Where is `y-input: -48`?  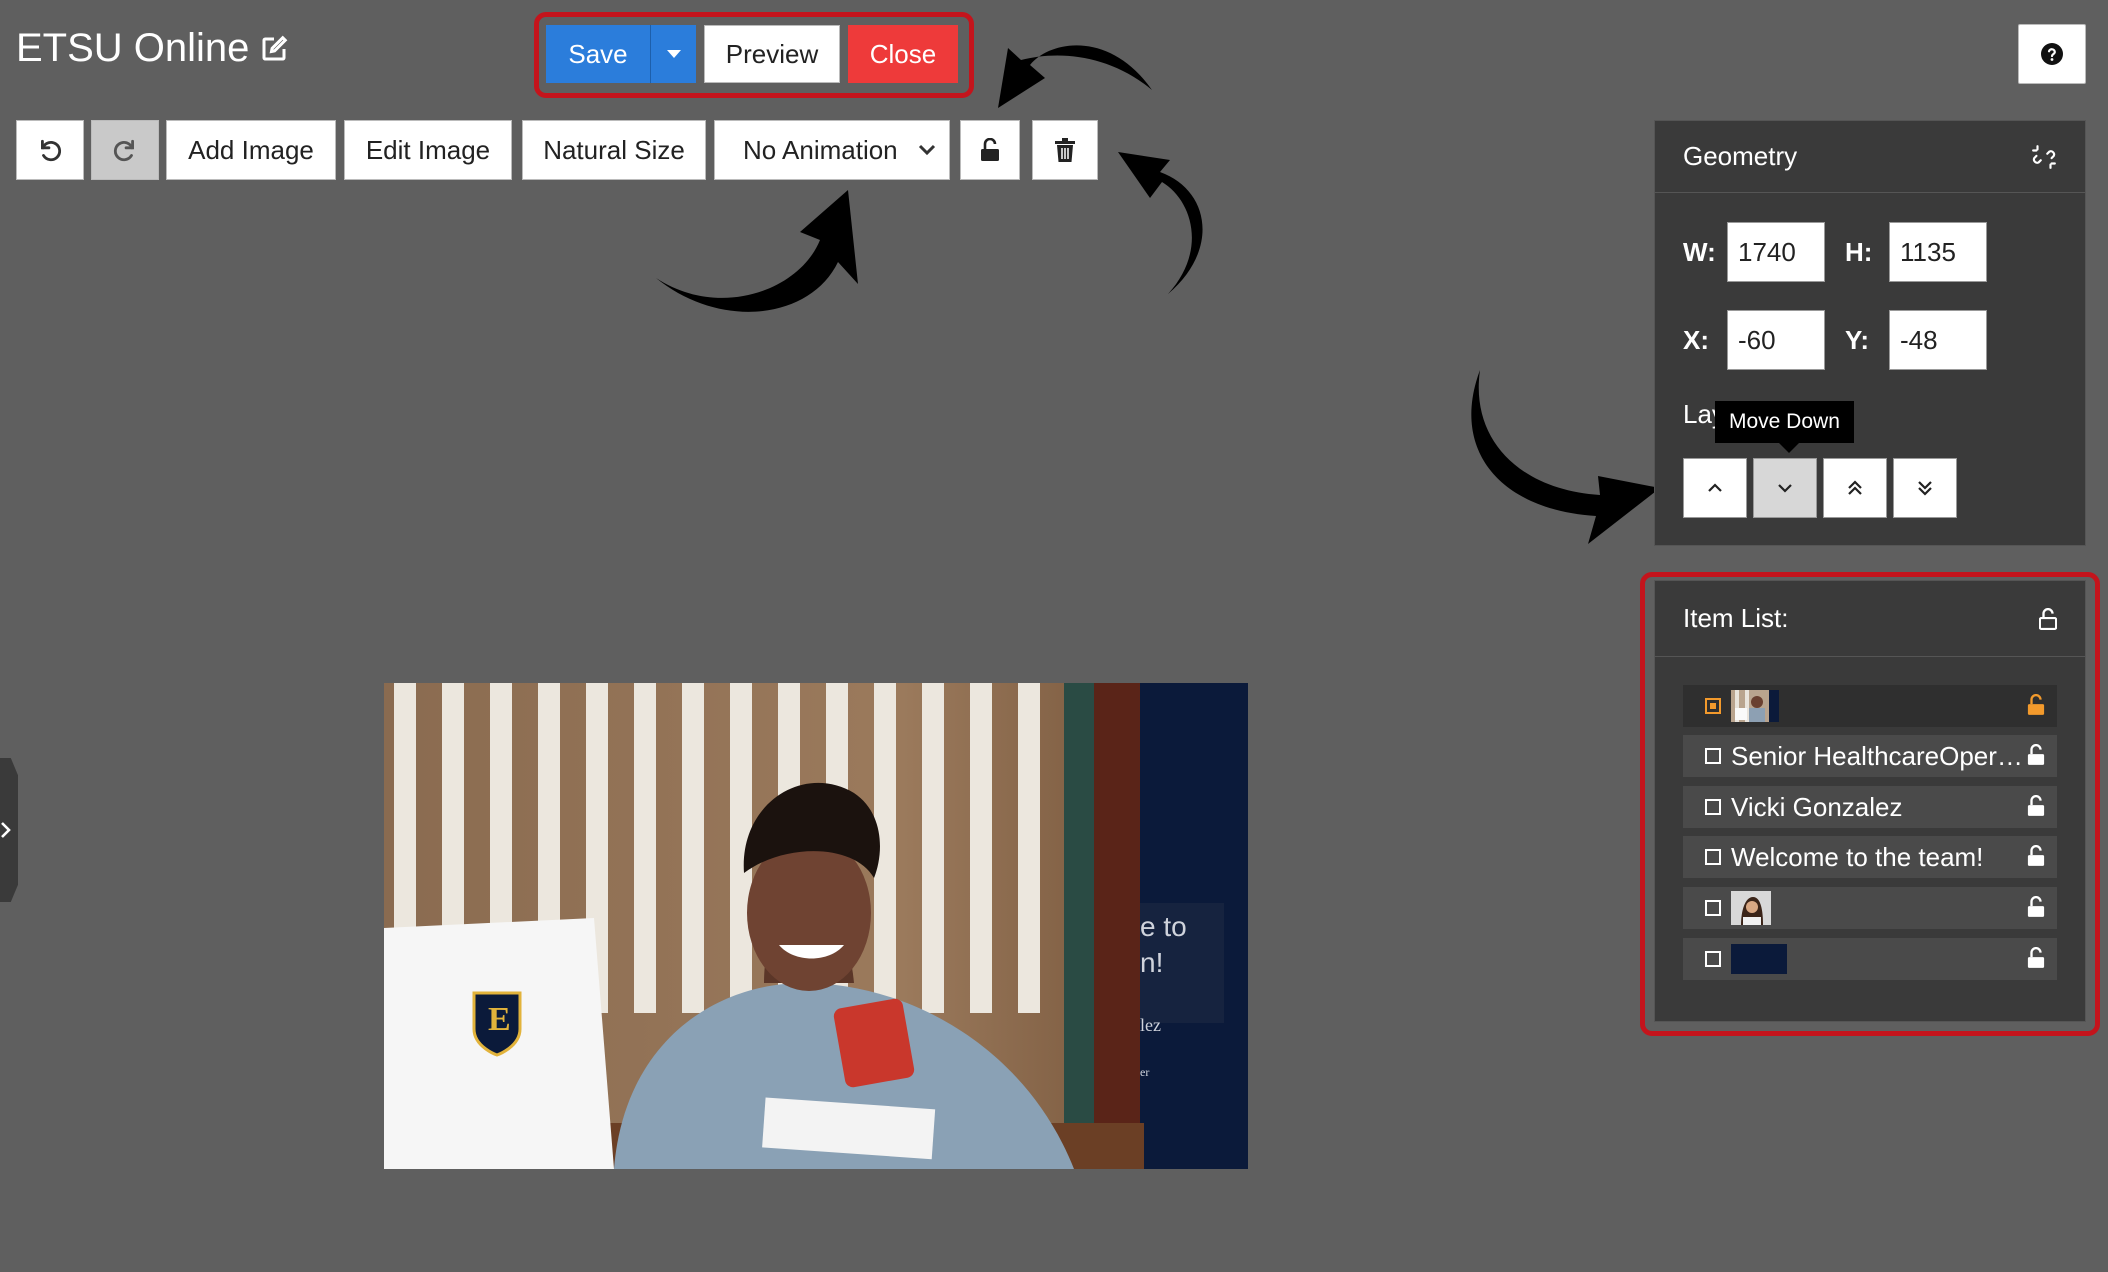 y-input: -48 is located at coordinates (1938, 340).